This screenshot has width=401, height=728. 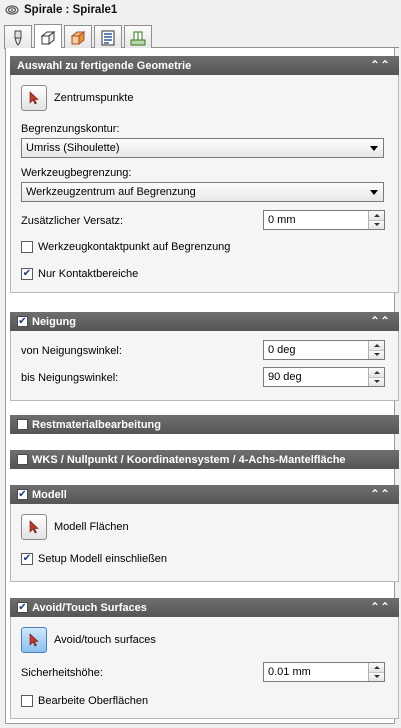 I want to click on safety-height-label: Sicherheitshöhe:, so click(x=62, y=673).